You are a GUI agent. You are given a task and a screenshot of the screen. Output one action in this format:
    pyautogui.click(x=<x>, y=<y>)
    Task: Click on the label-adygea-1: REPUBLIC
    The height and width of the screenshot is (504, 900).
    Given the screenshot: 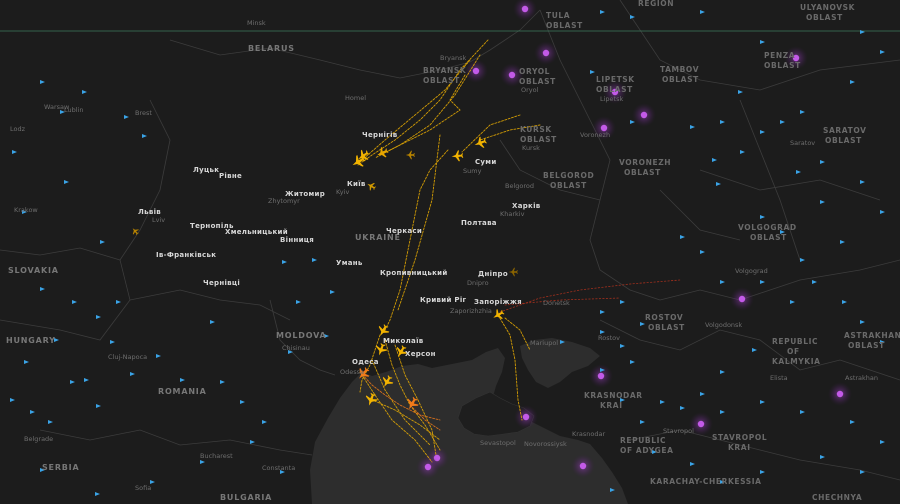 What is the action you would take?
    pyautogui.click(x=643, y=440)
    